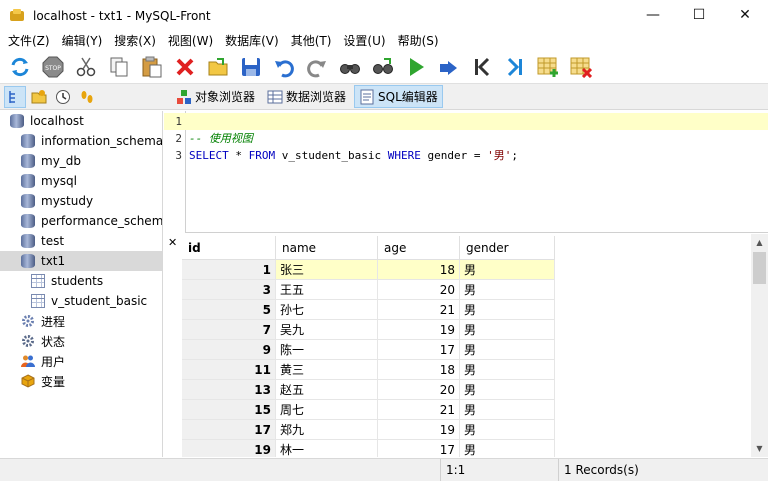 Image resolution: width=768 pixels, height=481 pixels. I want to click on tree-item-localhost: localhost, so click(81, 121).